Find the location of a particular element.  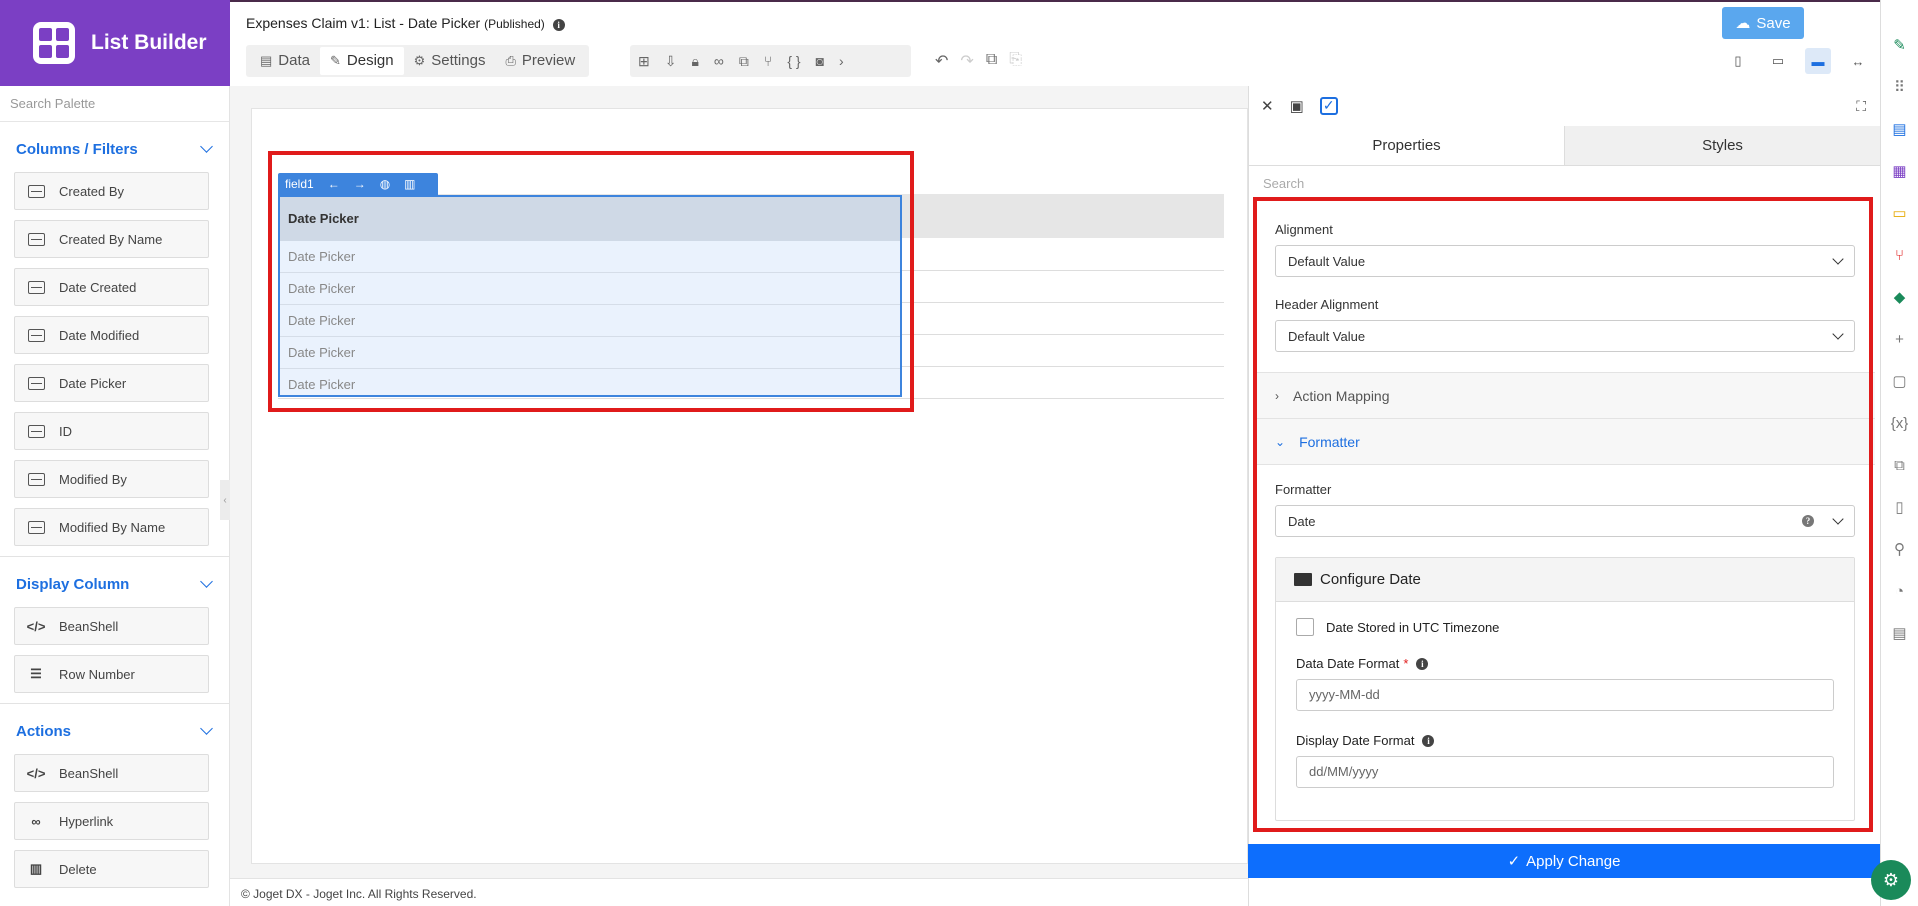

palette-item-created-by: Created By is located at coordinates (111, 191).